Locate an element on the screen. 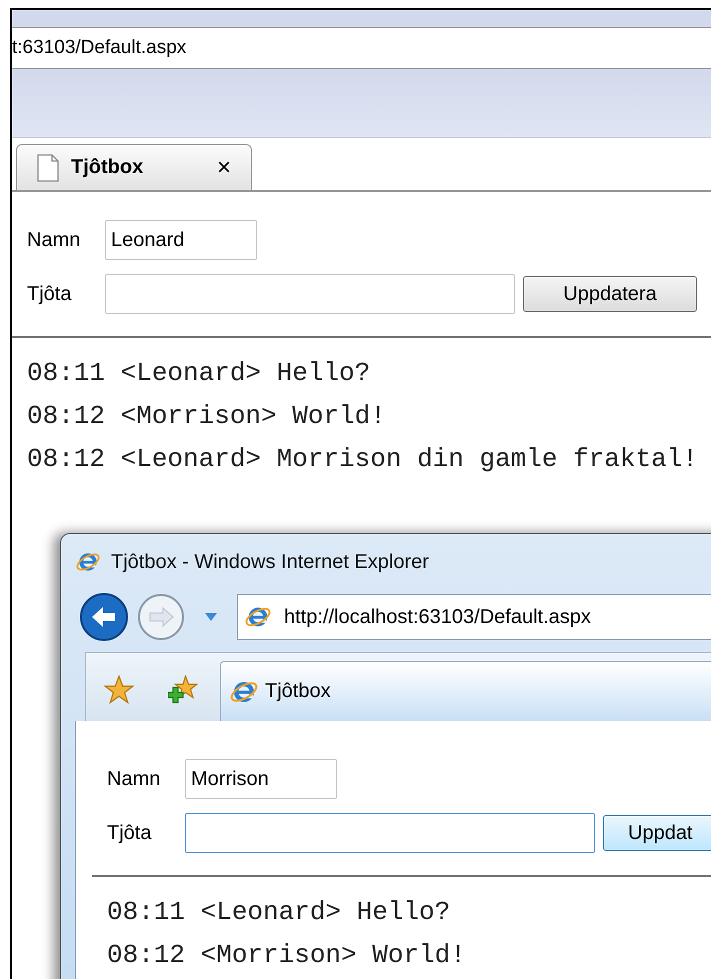 This screenshot has width=711, height=979. caret-icon is located at coordinates (211, 617).